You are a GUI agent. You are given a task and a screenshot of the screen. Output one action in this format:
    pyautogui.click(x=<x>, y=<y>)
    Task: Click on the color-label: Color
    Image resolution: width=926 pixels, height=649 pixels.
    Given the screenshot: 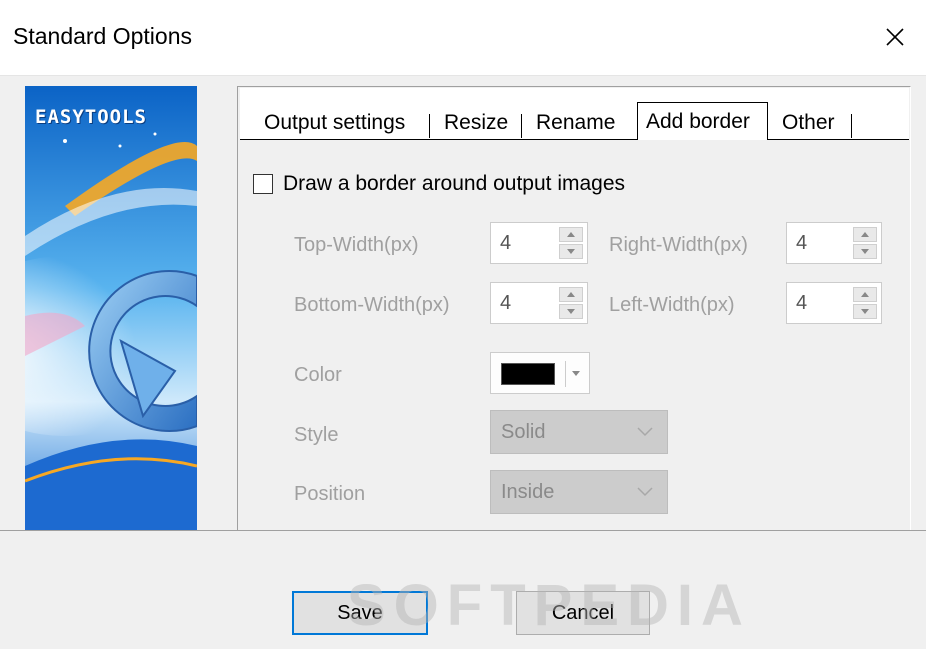 What is the action you would take?
    pyautogui.click(x=318, y=375)
    